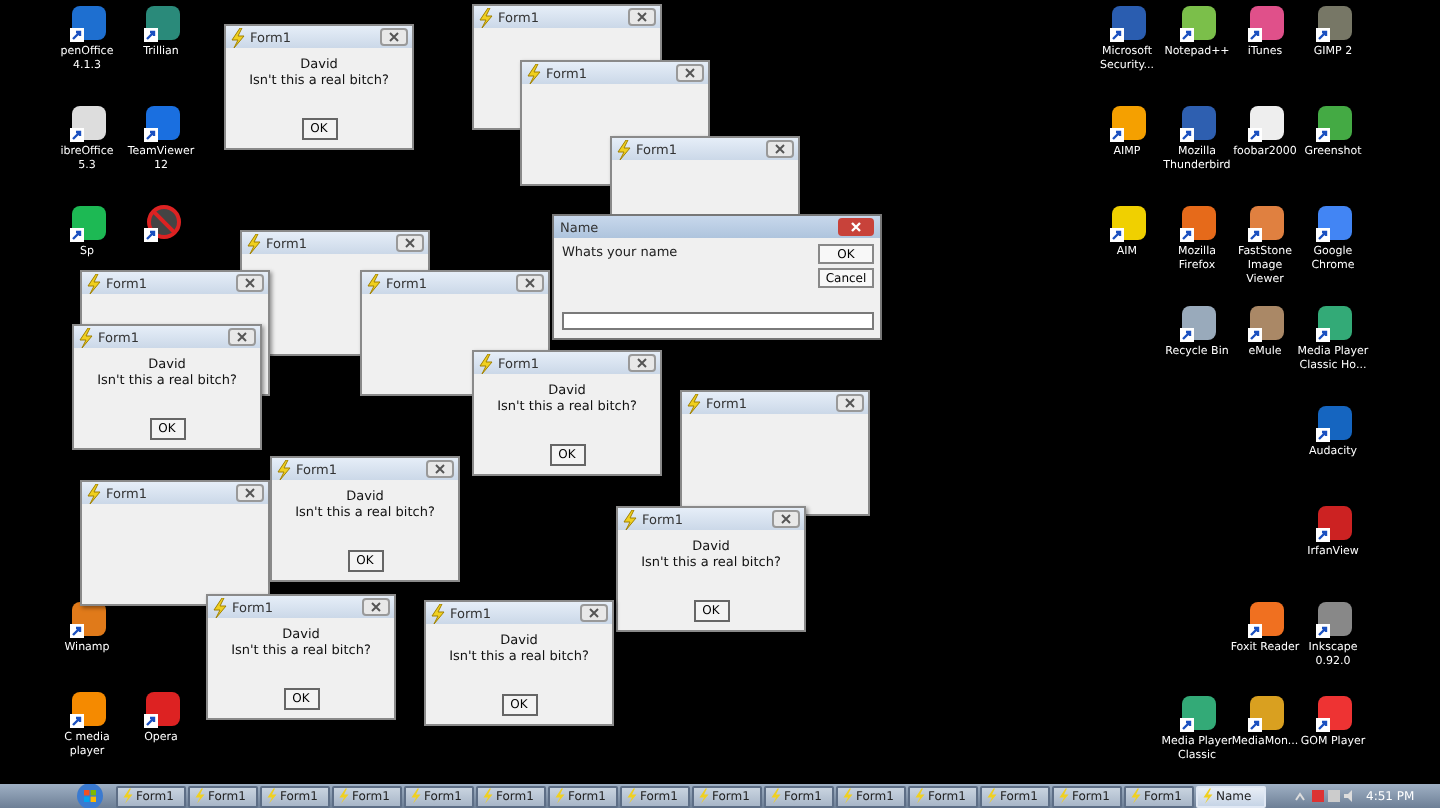 The image size is (1440, 808). What do you see at coordinates (718, 321) in the screenshot?
I see `name-input-field` at bounding box center [718, 321].